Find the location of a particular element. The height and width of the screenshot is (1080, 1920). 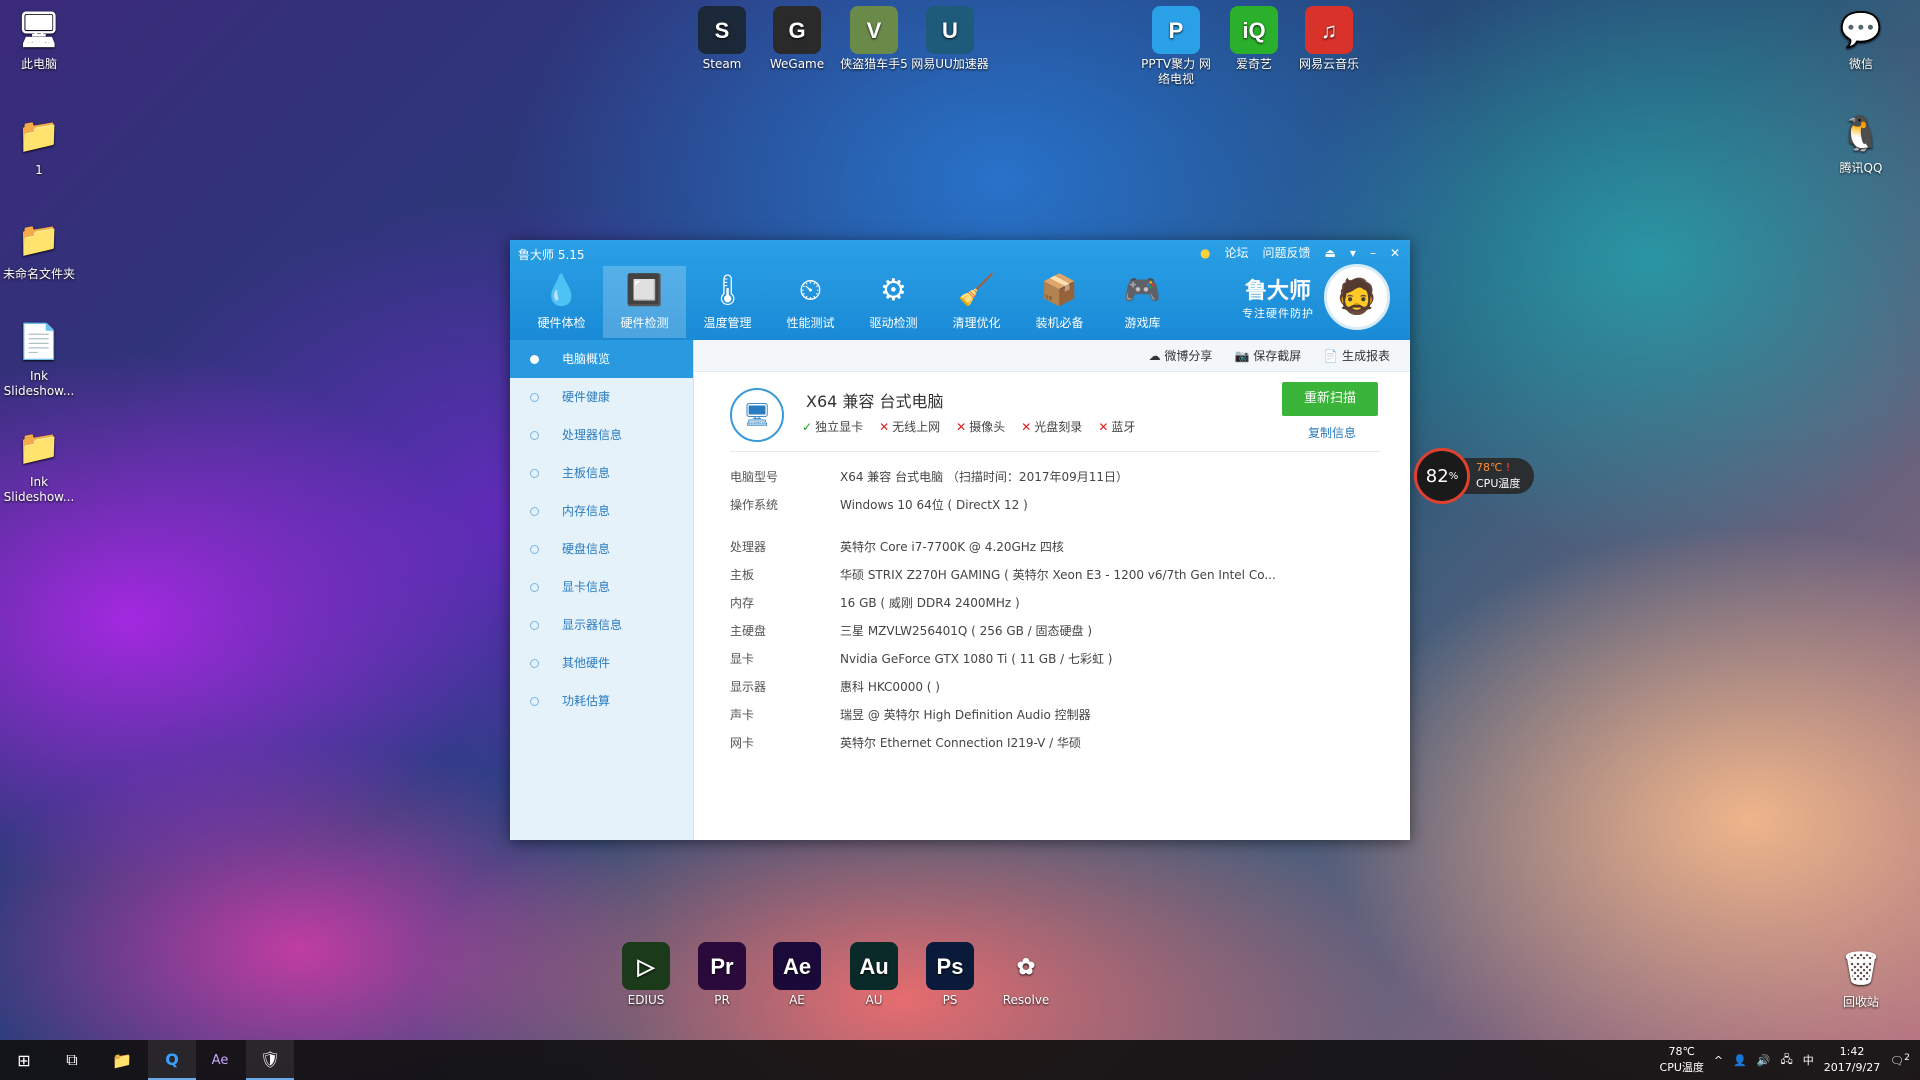

info-key: 主硬盘 is located at coordinates (748, 630).